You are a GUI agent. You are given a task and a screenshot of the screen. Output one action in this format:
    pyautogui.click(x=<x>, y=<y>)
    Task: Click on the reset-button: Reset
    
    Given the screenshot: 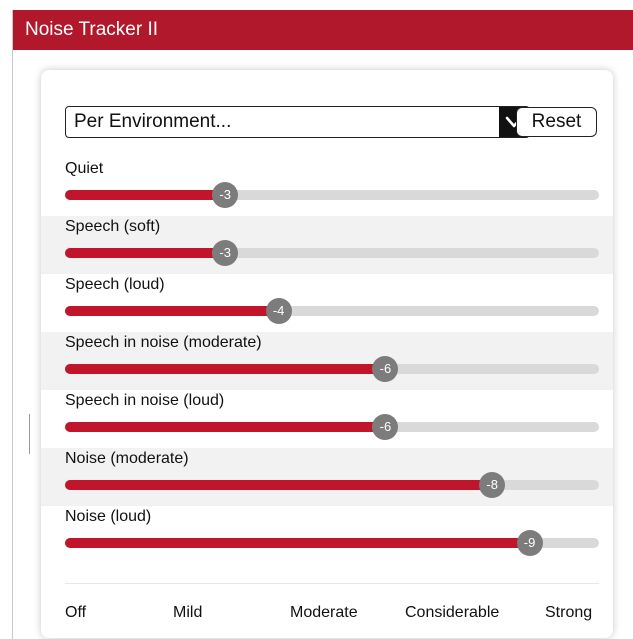 What is the action you would take?
    pyautogui.click(x=556, y=122)
    